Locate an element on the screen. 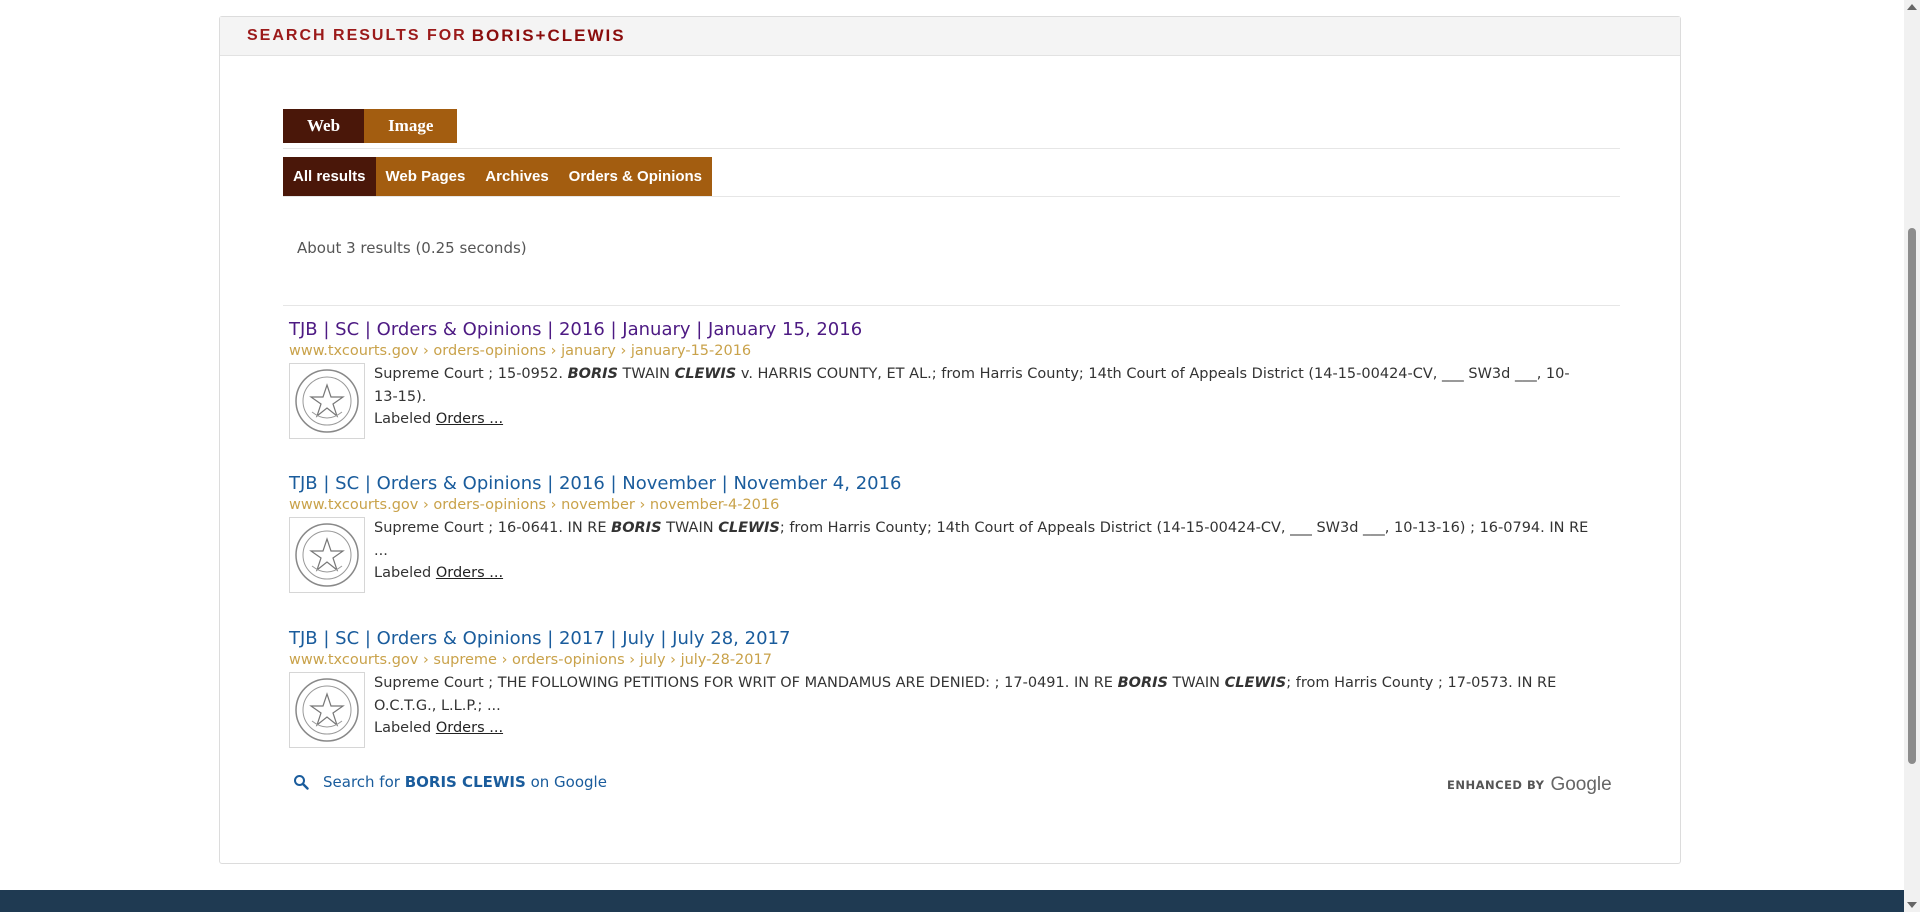 The width and height of the screenshot is (1920, 912). results-header-query: BORIS+CLEWIS is located at coordinates (548, 35).